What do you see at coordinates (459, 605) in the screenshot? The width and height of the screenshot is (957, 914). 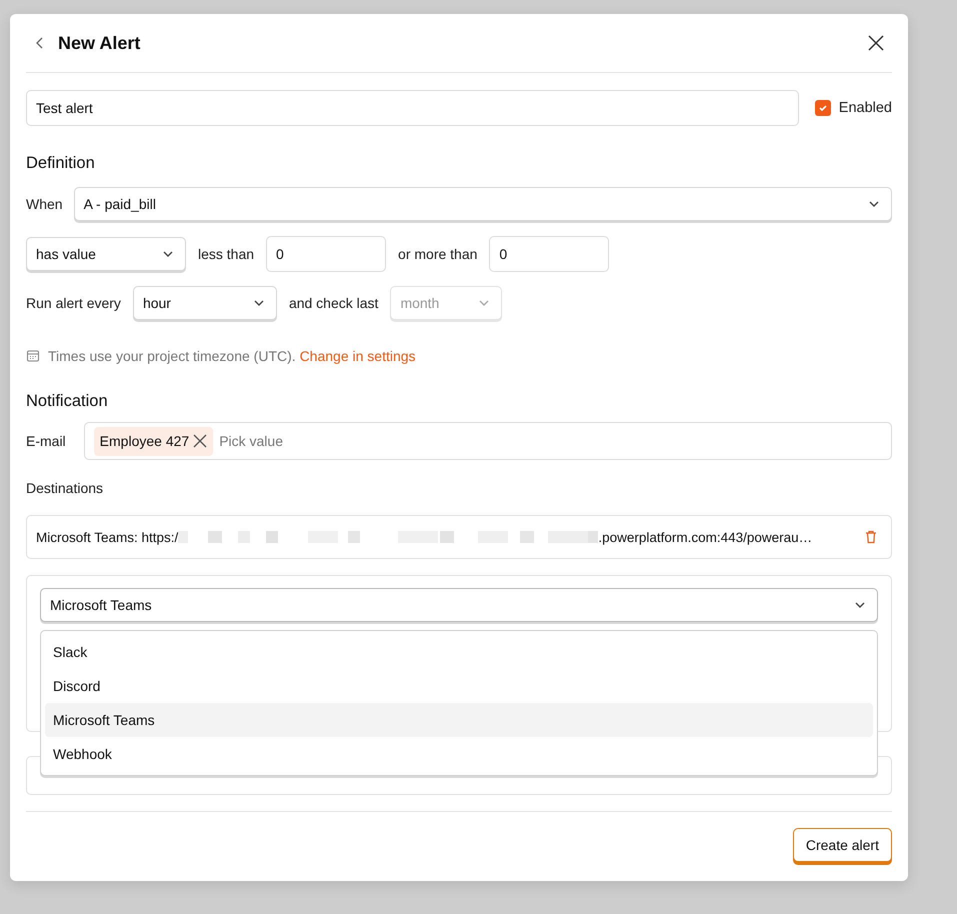 I see `destination-type-select: Microsoft Teams` at bounding box center [459, 605].